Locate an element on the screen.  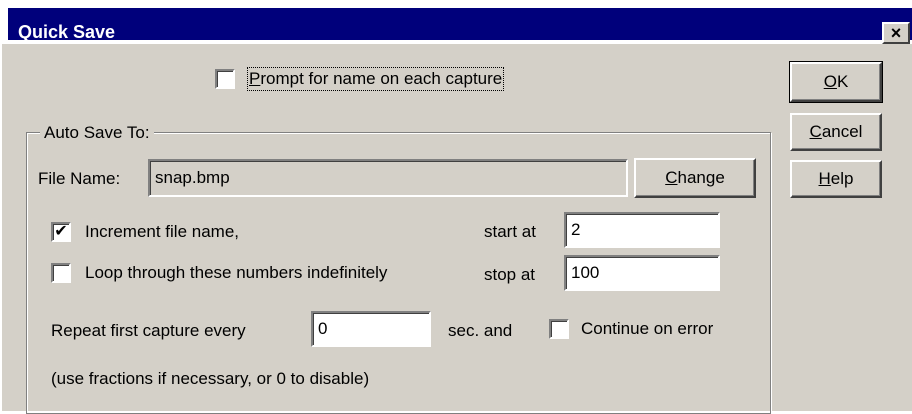
prompt-label-text: rompt for name on each capture is located at coordinates (381, 78).